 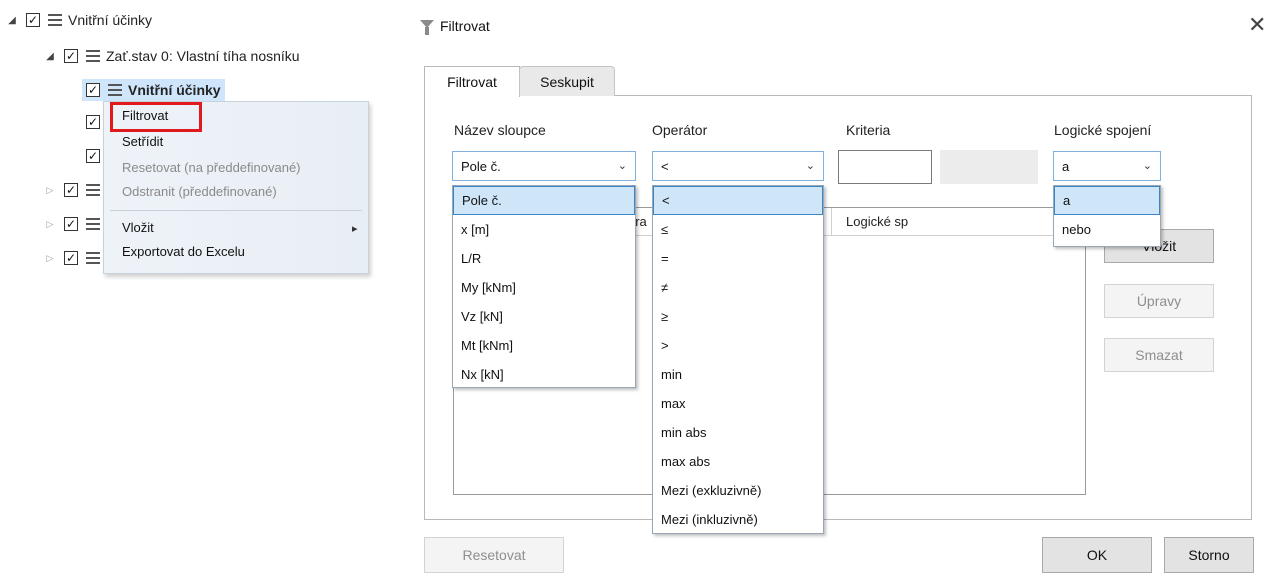 I want to click on operator-option: max, so click(x=738, y=403).